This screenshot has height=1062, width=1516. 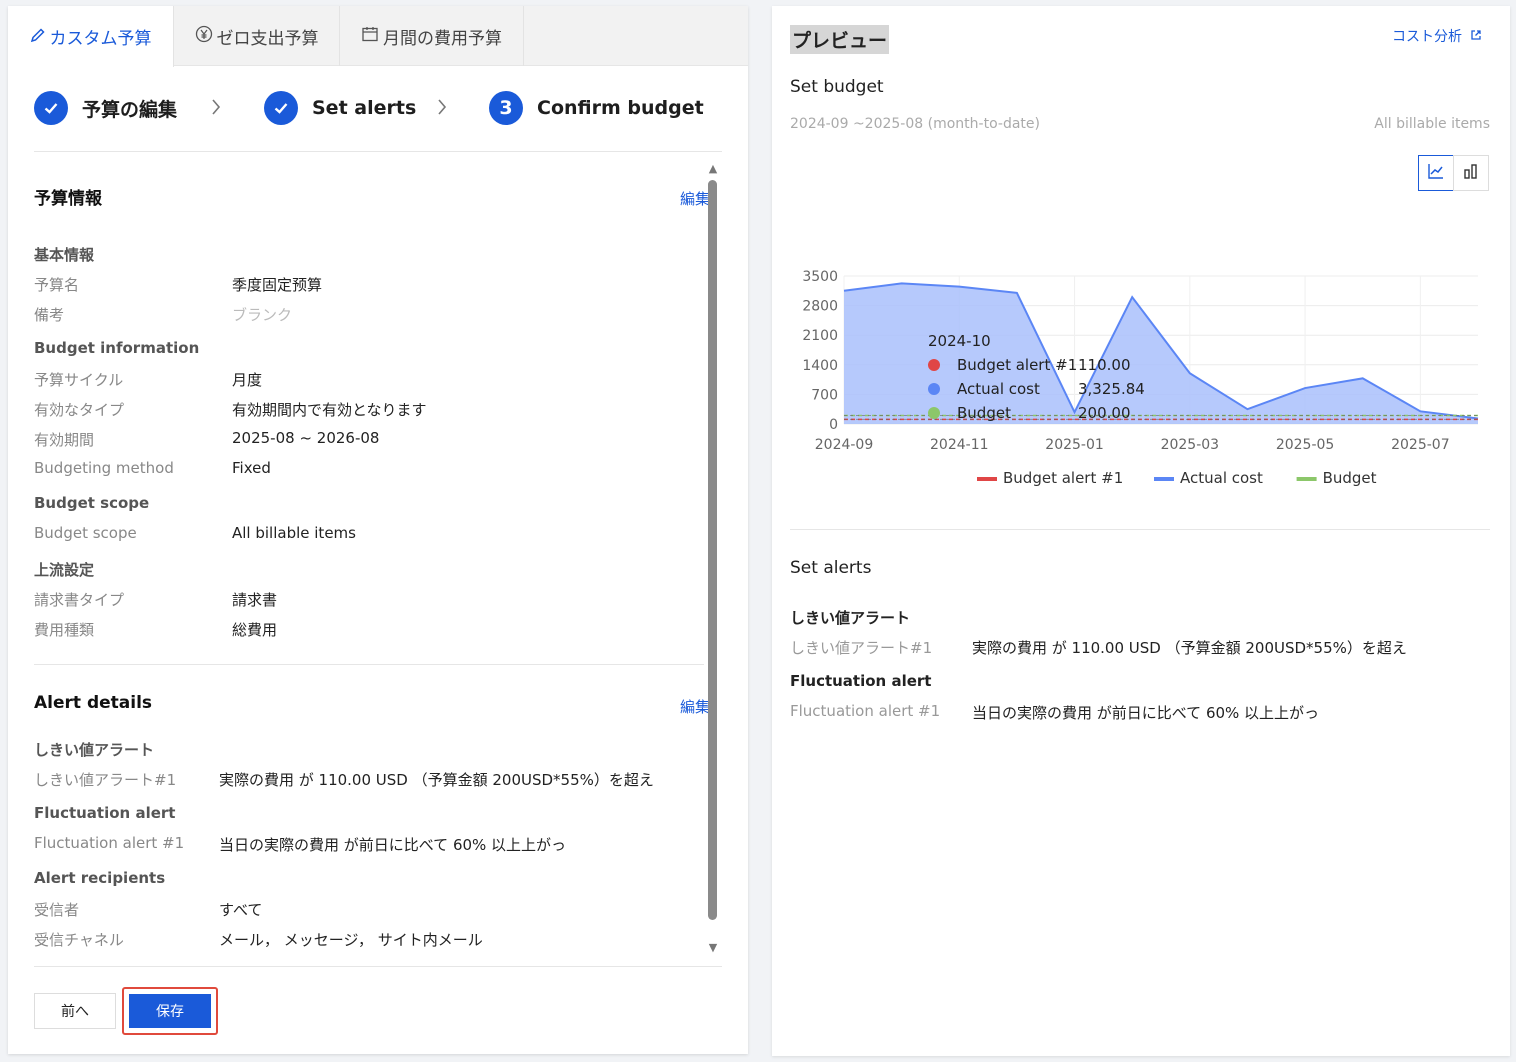 What do you see at coordinates (68, 199) in the screenshot?
I see `budget-info-title: 予算情報` at bounding box center [68, 199].